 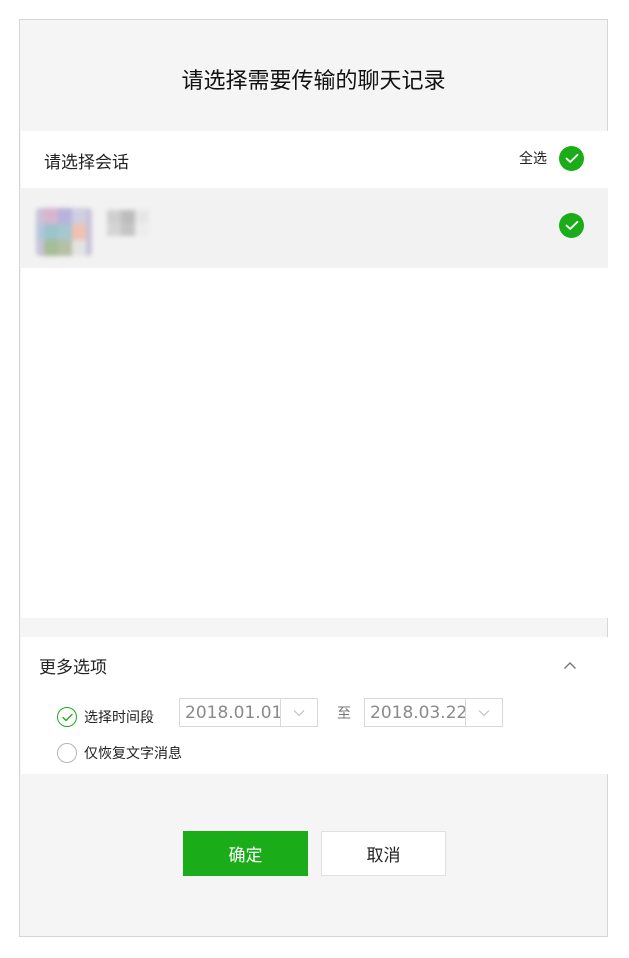 I want to click on conversation-selected-check-icon, so click(x=571, y=225).